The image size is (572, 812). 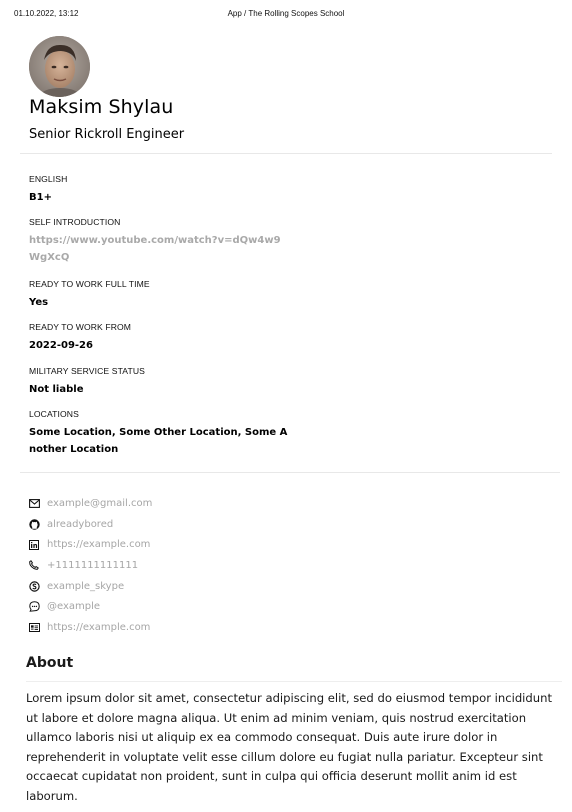 I want to click on contact-phone: +1111111111111, so click(x=90, y=565).